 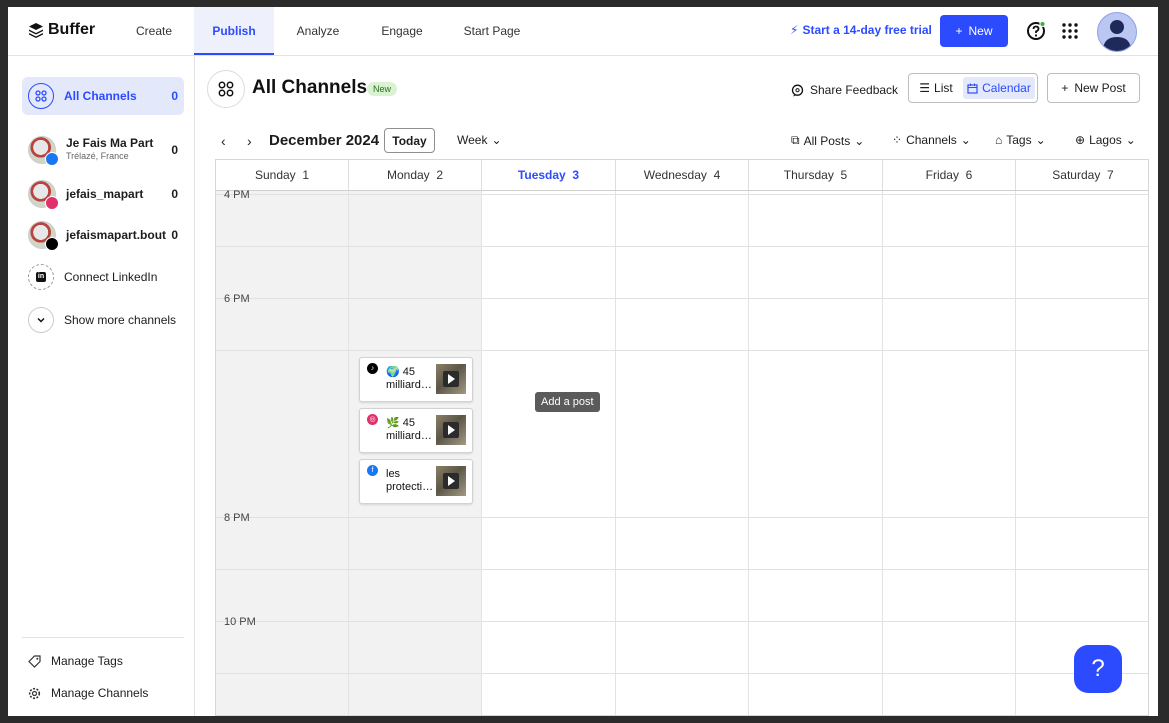 I want to click on day-header-friday: Friday 6, so click(x=949, y=175).